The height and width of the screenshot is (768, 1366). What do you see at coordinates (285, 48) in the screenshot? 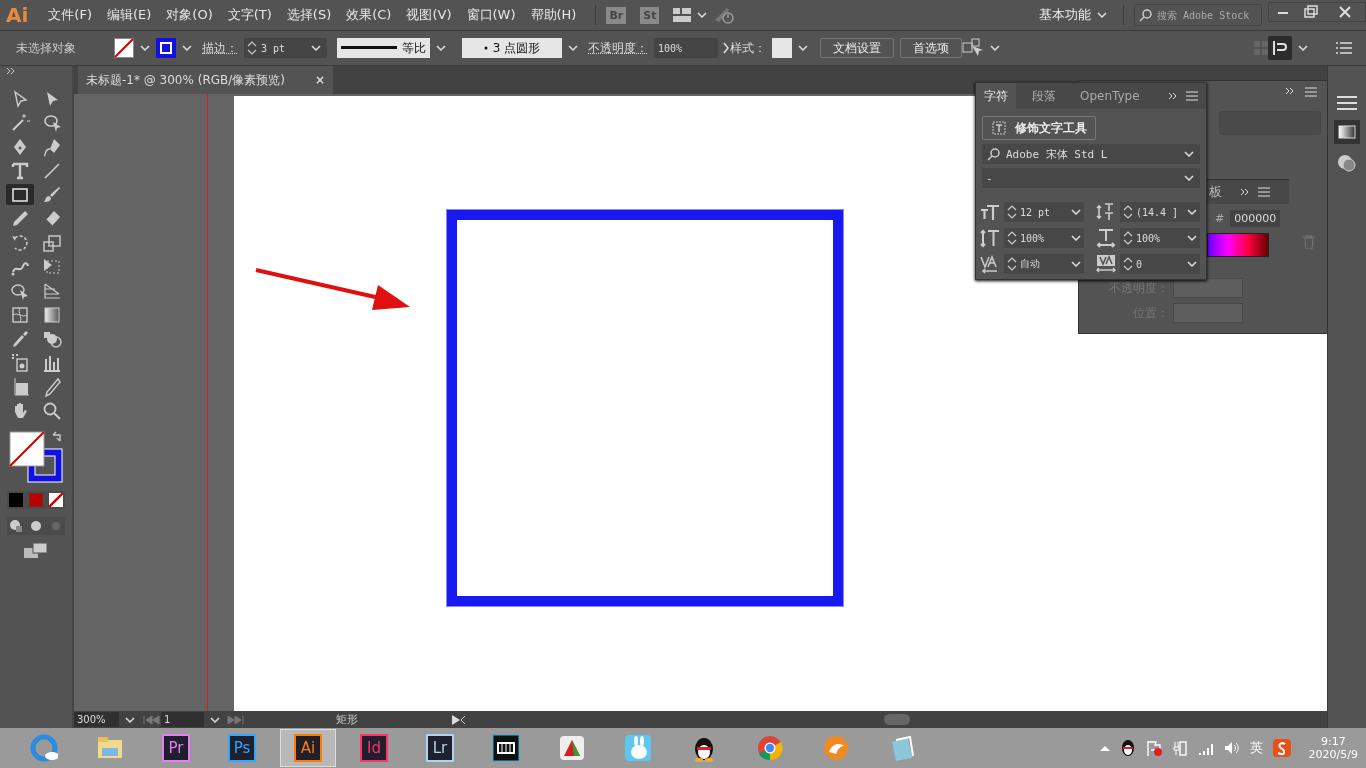
I see `stroke-weight-field: 3 pt` at bounding box center [285, 48].